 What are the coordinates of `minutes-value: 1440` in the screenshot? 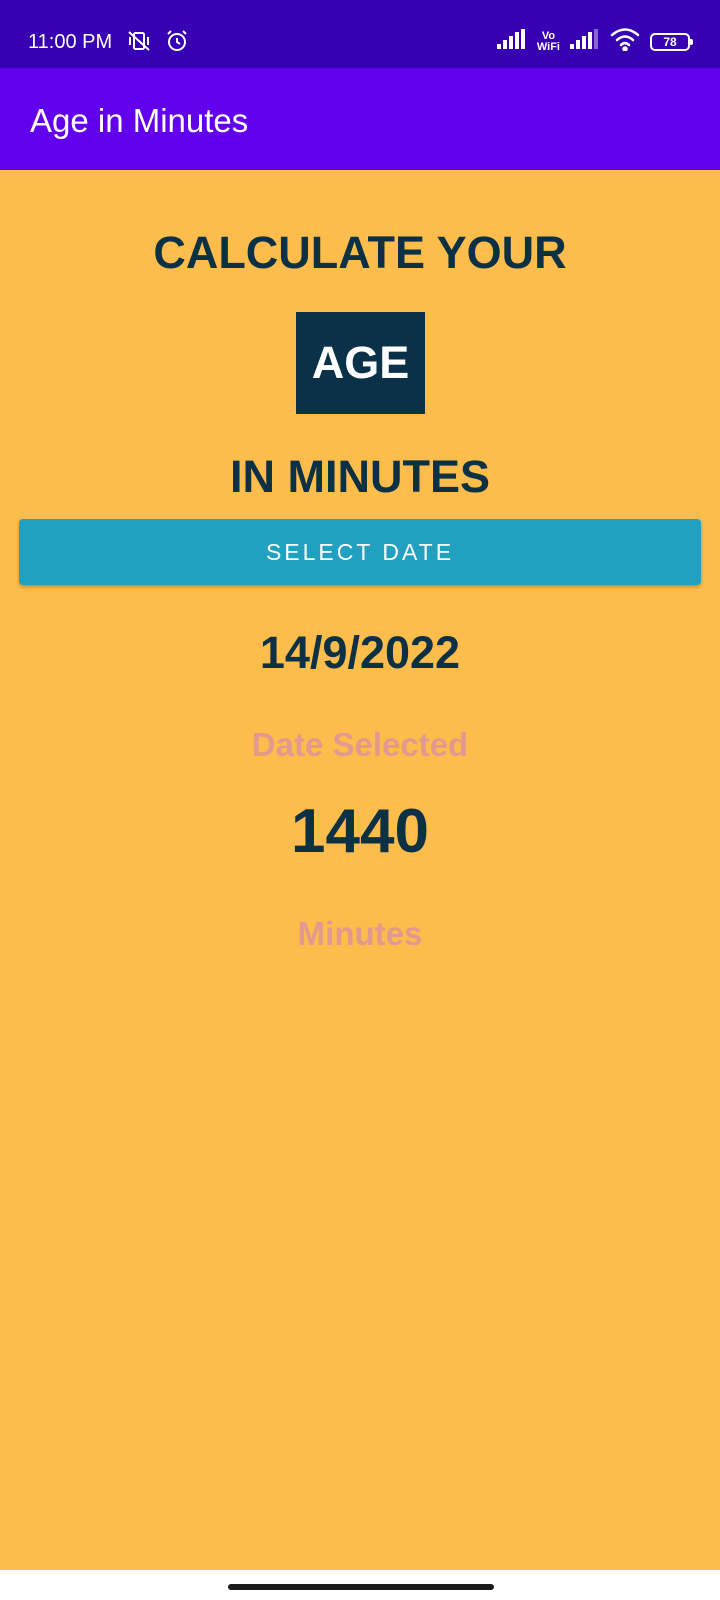 It's located at (360, 831).